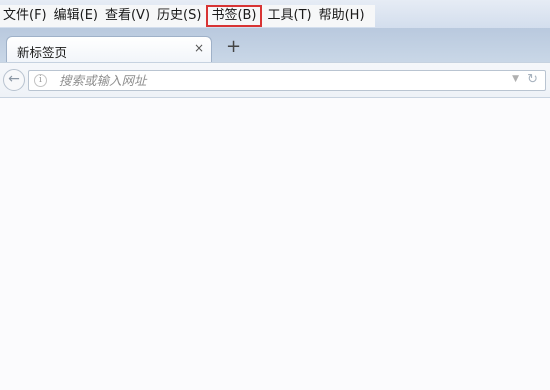 This screenshot has height=390, width=550. Describe the element at coordinates (179, 16) in the screenshot. I see `menu-history: 历史(S)` at that location.